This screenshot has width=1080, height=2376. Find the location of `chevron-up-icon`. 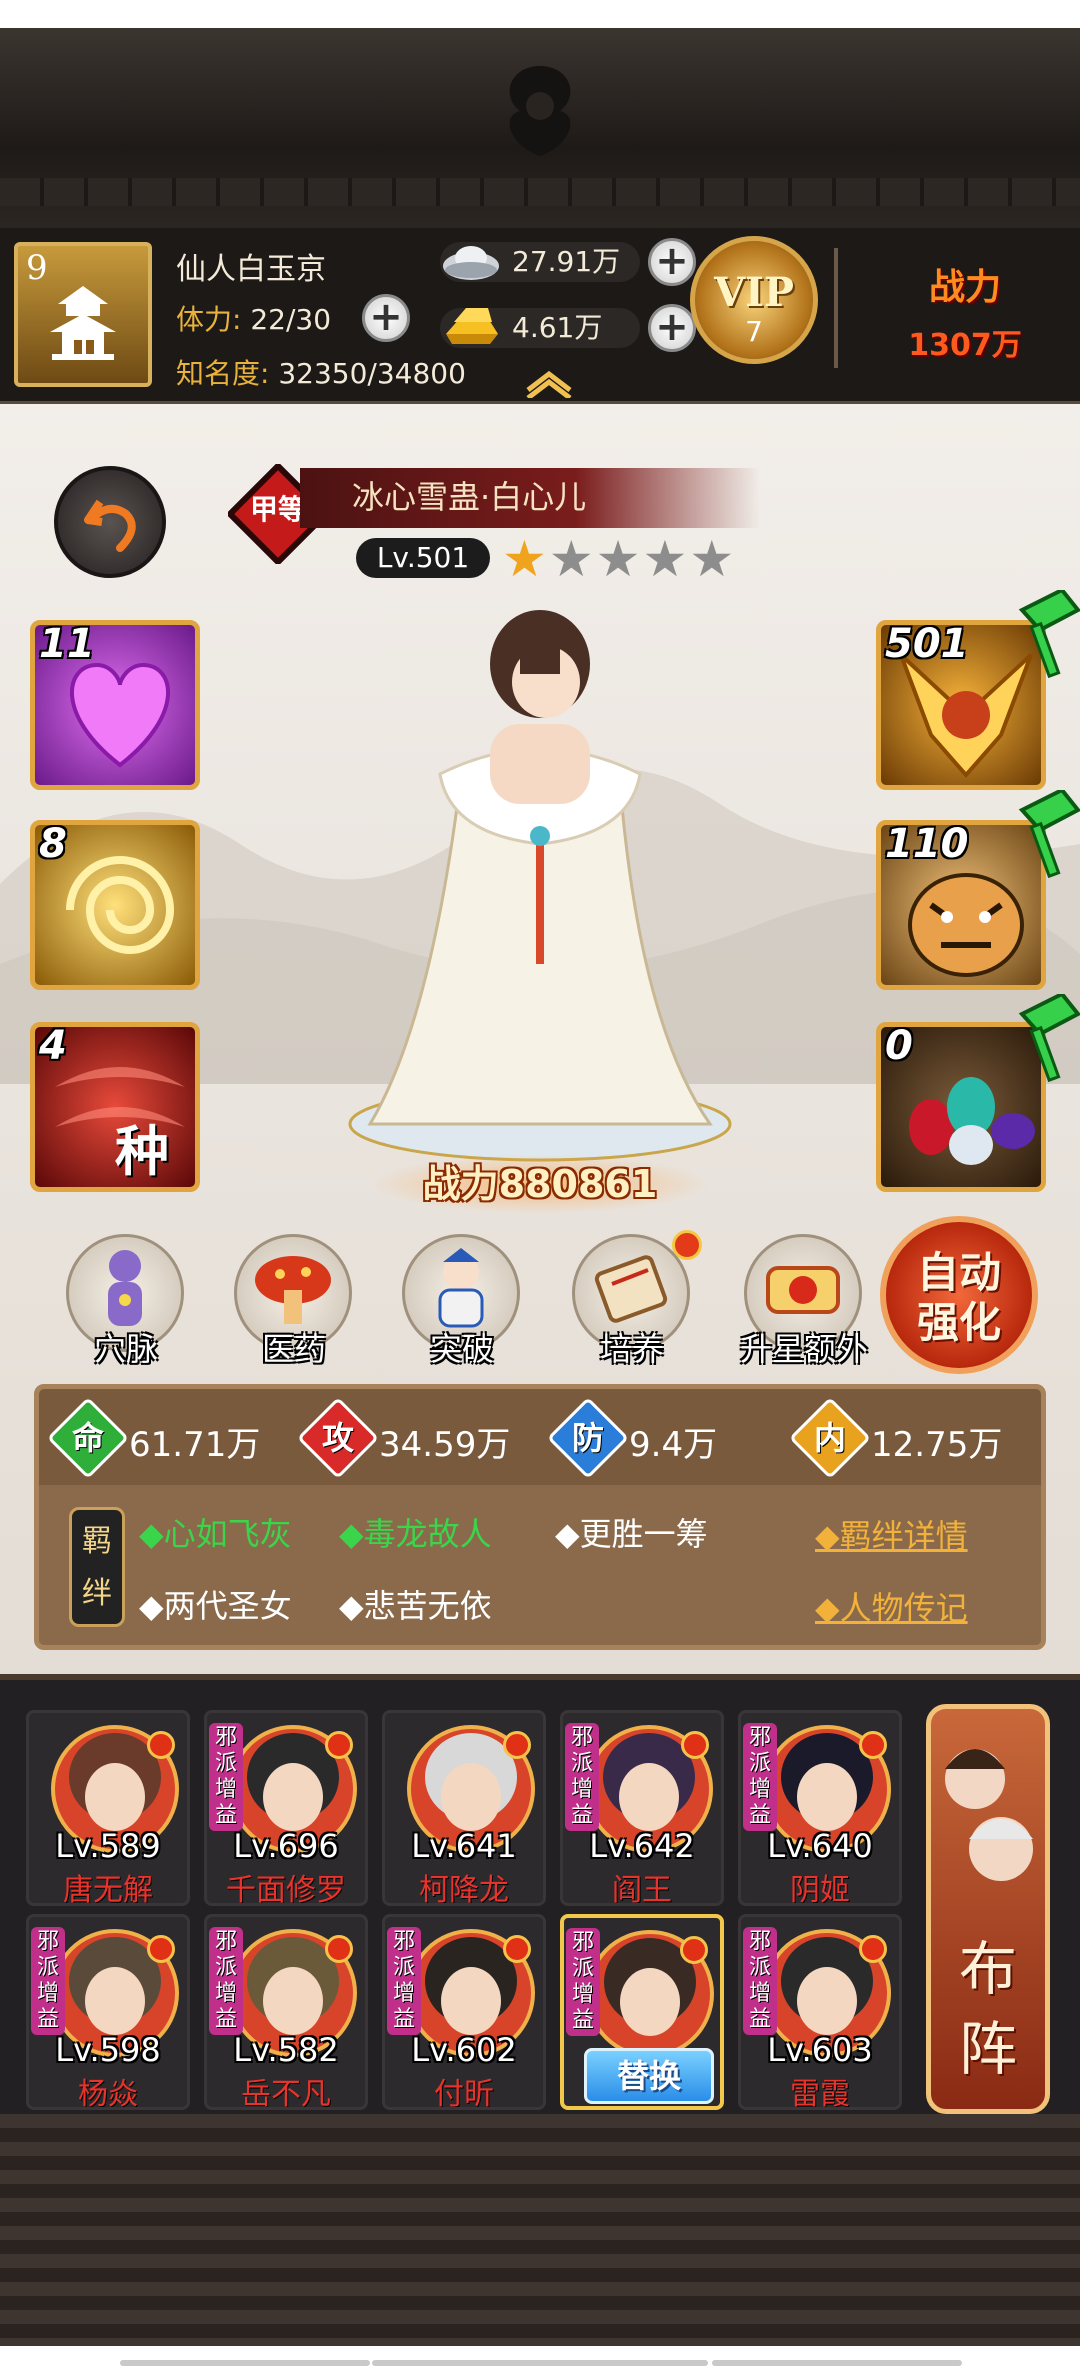

chevron-up-icon is located at coordinates (549, 383).